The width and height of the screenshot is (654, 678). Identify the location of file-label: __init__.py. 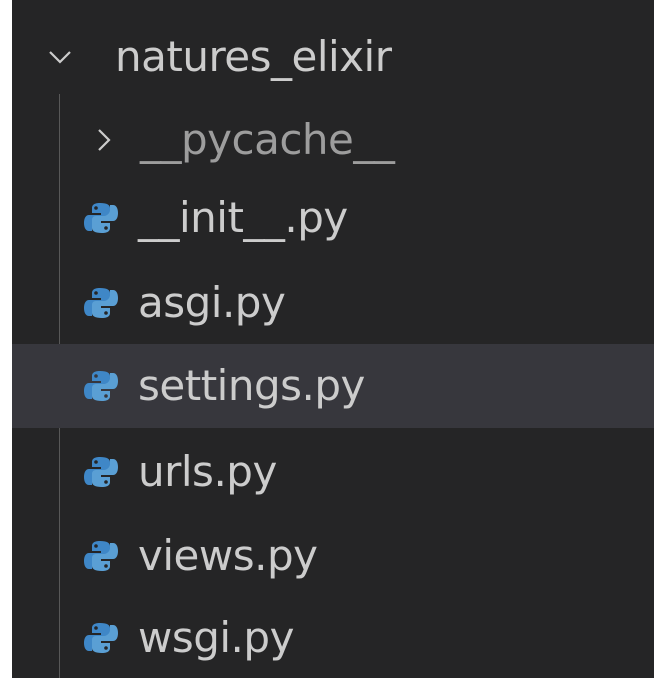
(243, 217).